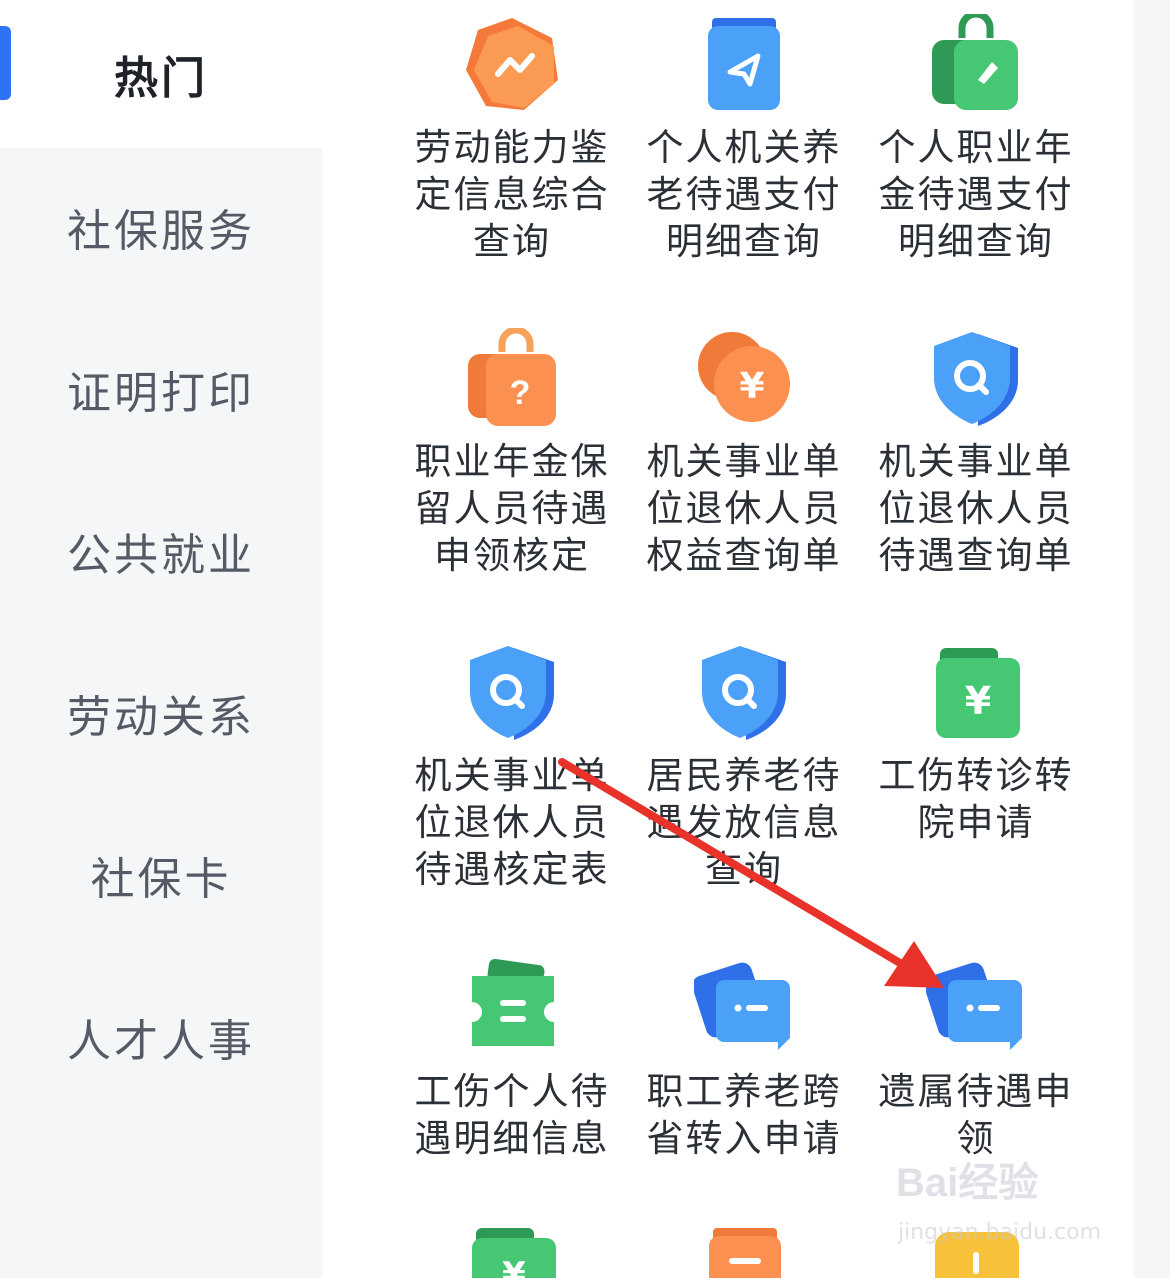  Describe the element at coordinates (751, 873) in the screenshot. I see `annotation-arrow` at that location.